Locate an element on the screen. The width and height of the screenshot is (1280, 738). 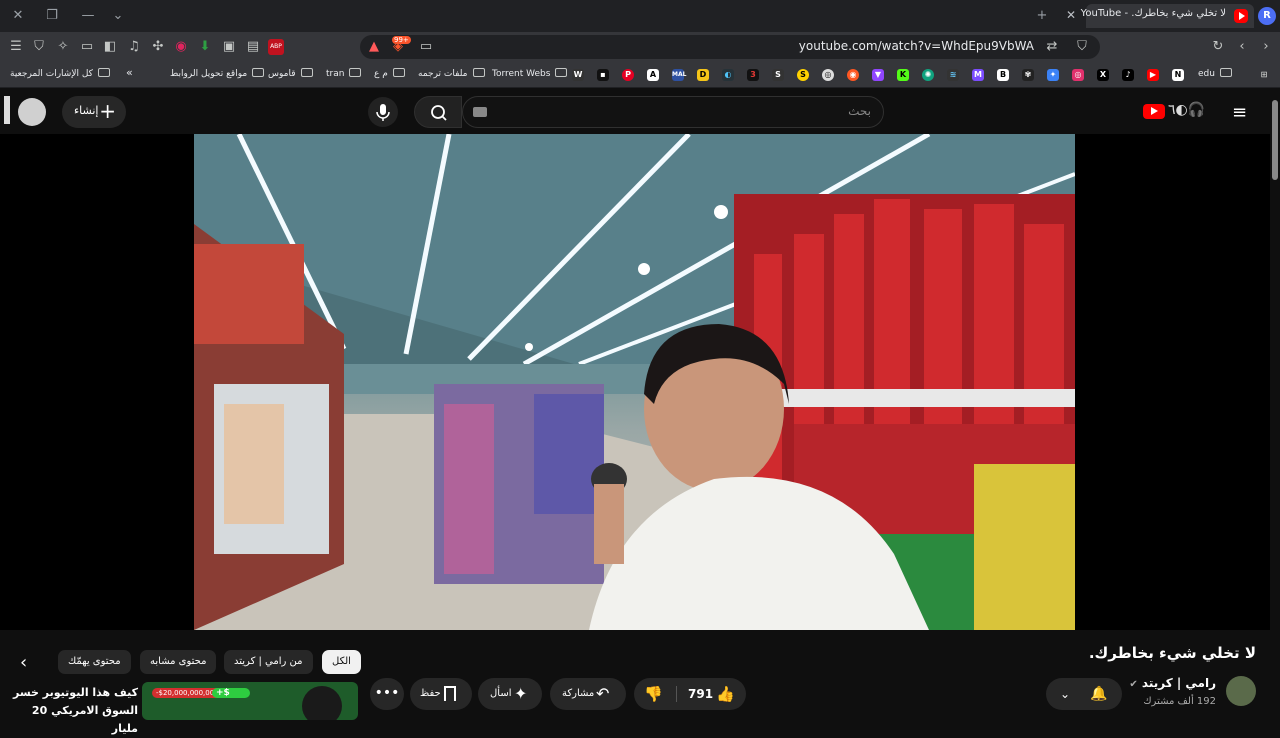
youtube-logo-icon is located at coordinates (1154, 111).